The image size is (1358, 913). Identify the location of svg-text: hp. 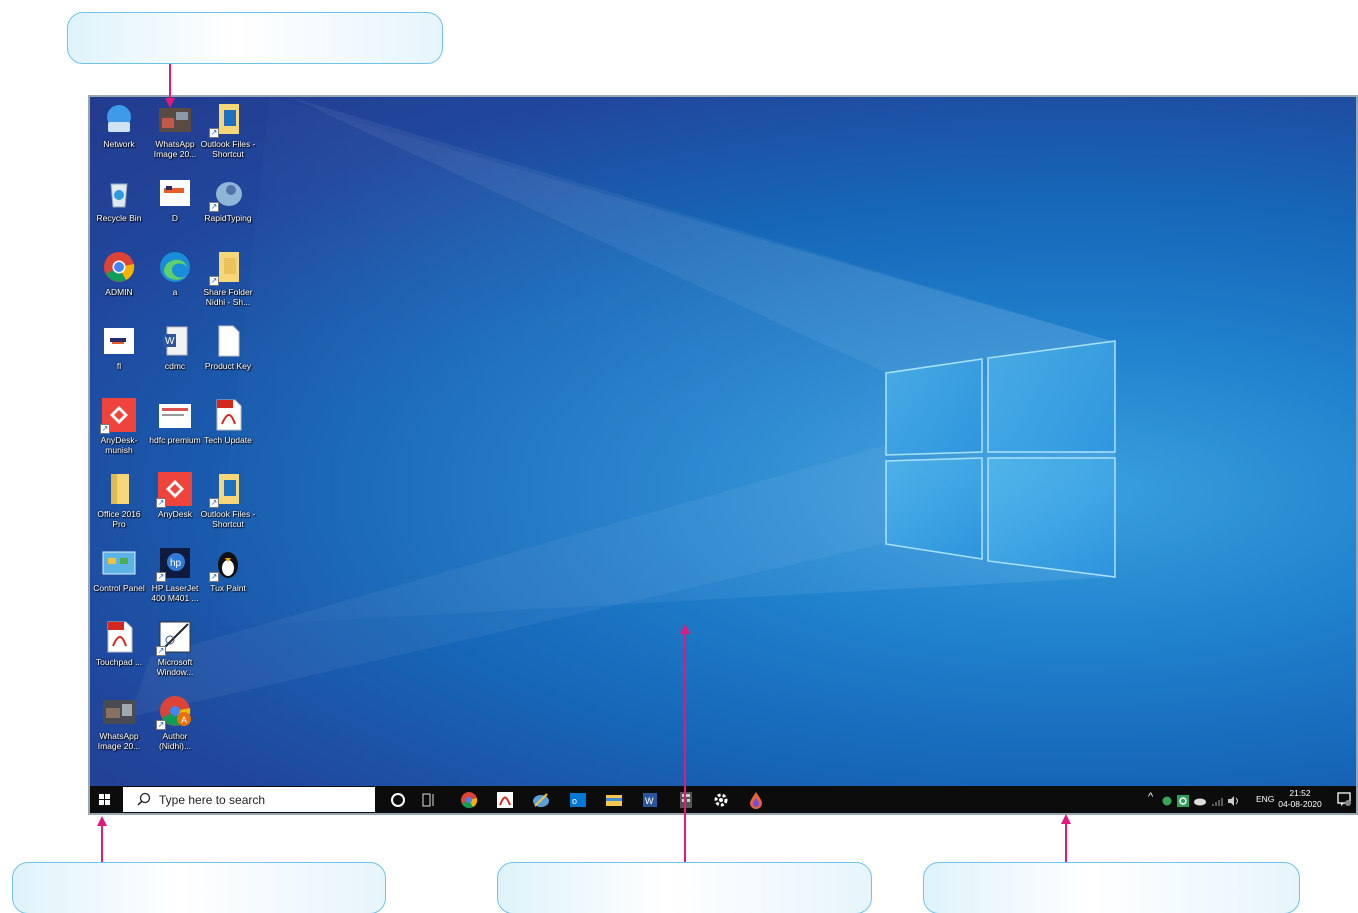
(176, 563).